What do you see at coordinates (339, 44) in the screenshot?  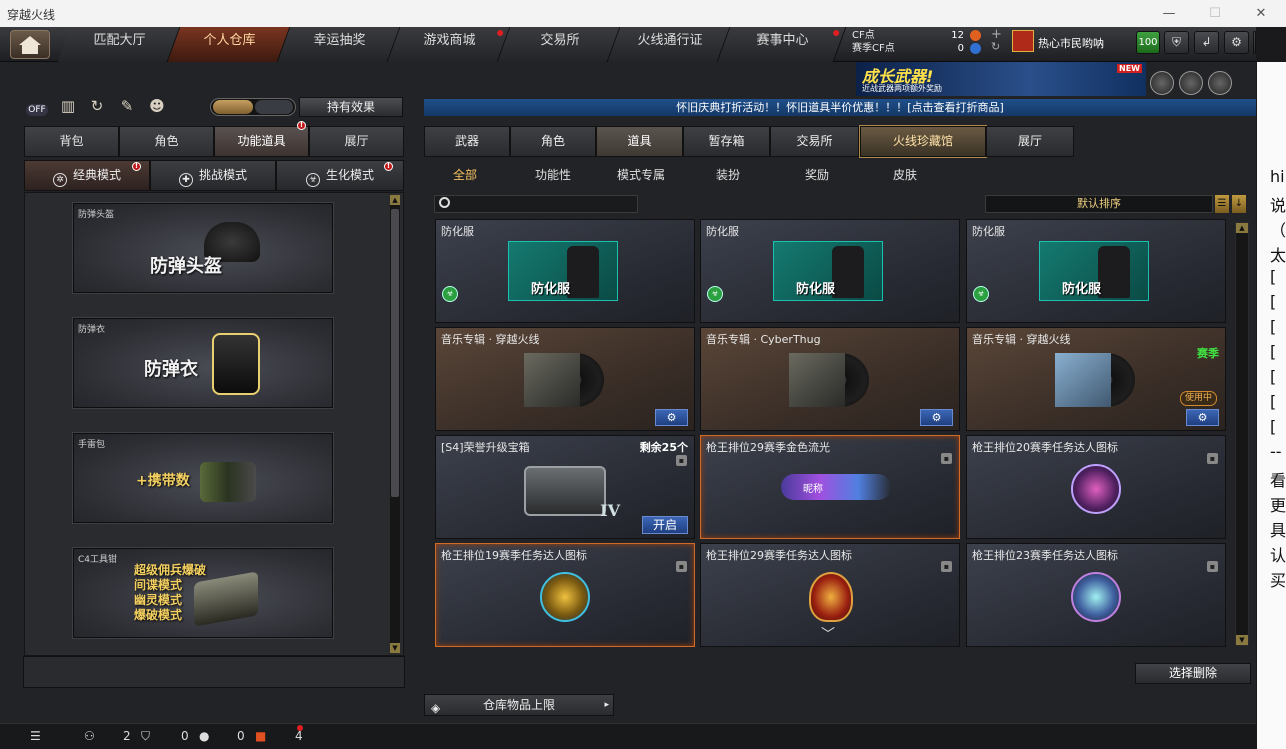 I see `tab-lucky-draw: 幸运抽奖` at bounding box center [339, 44].